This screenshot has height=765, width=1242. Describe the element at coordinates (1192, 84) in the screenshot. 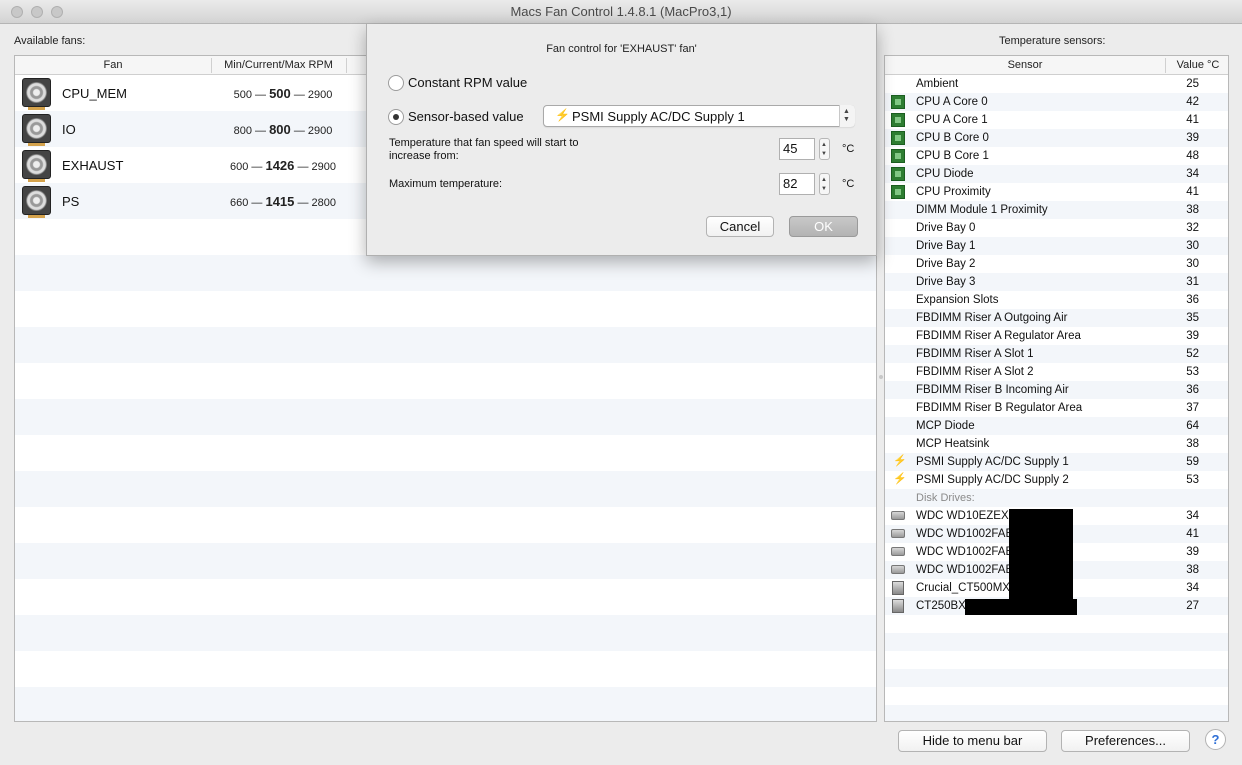

I see `sensor-value: 25` at that location.